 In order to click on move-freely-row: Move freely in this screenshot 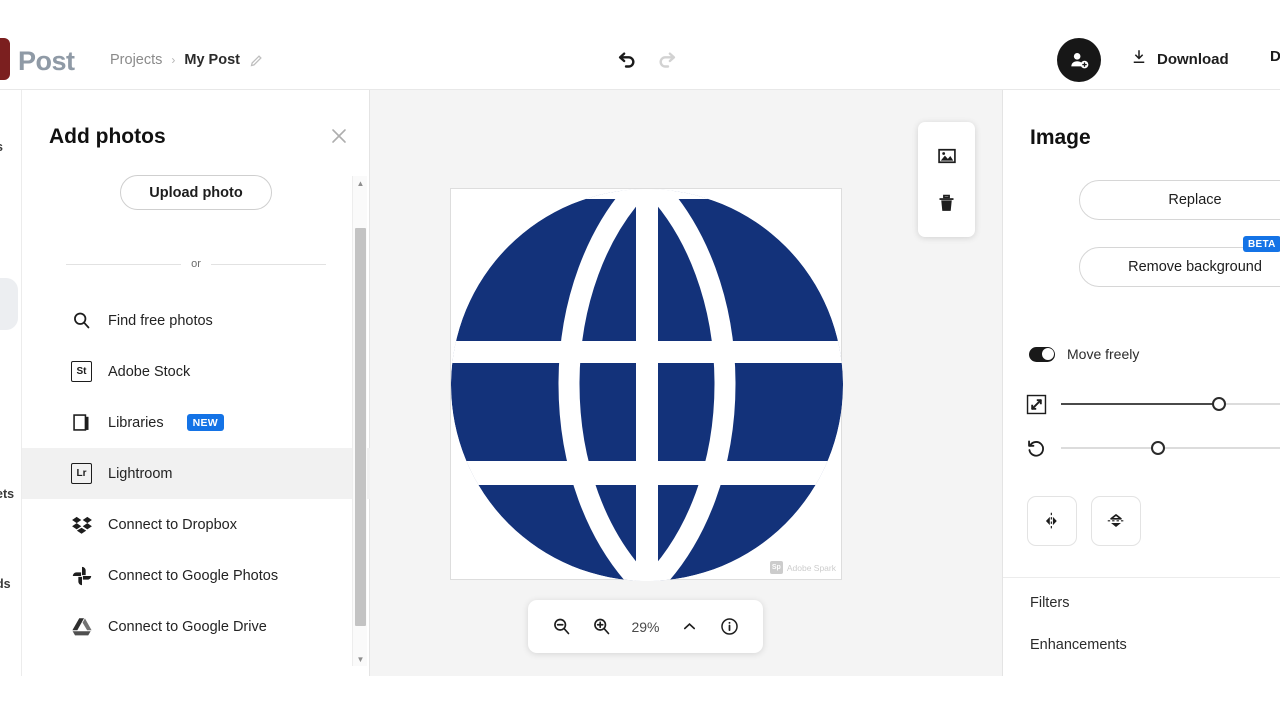, I will do `click(1084, 354)`.